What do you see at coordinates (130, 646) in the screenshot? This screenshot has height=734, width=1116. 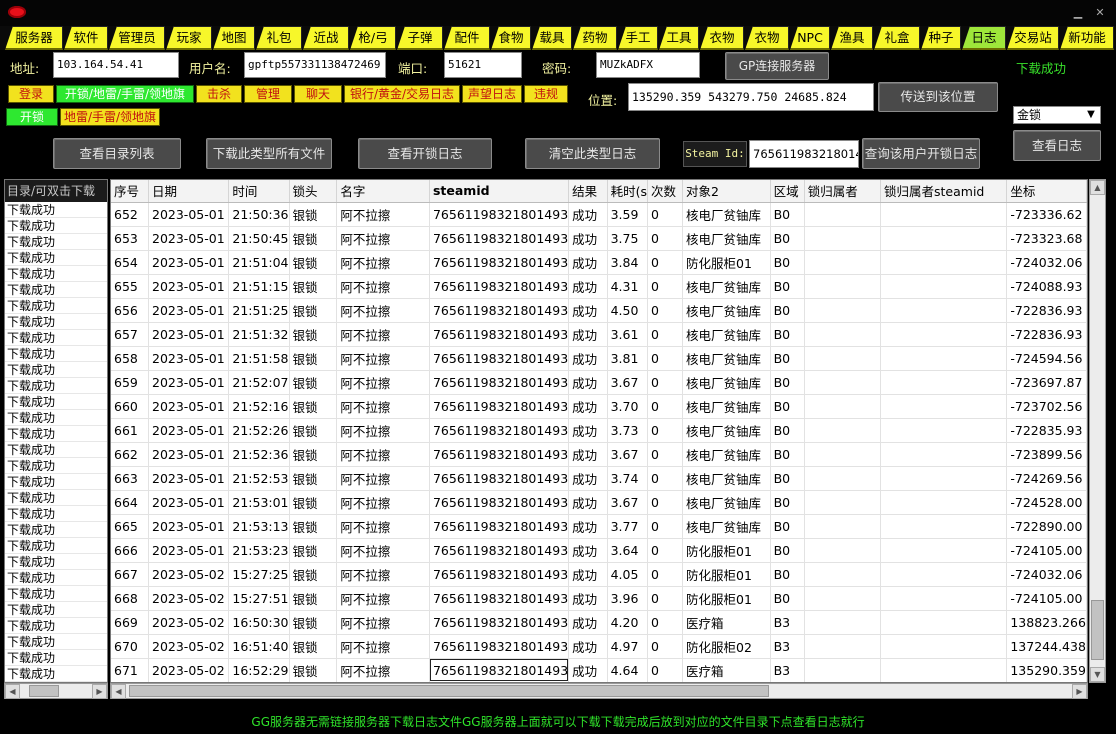 I see `table-cell: 670` at bounding box center [130, 646].